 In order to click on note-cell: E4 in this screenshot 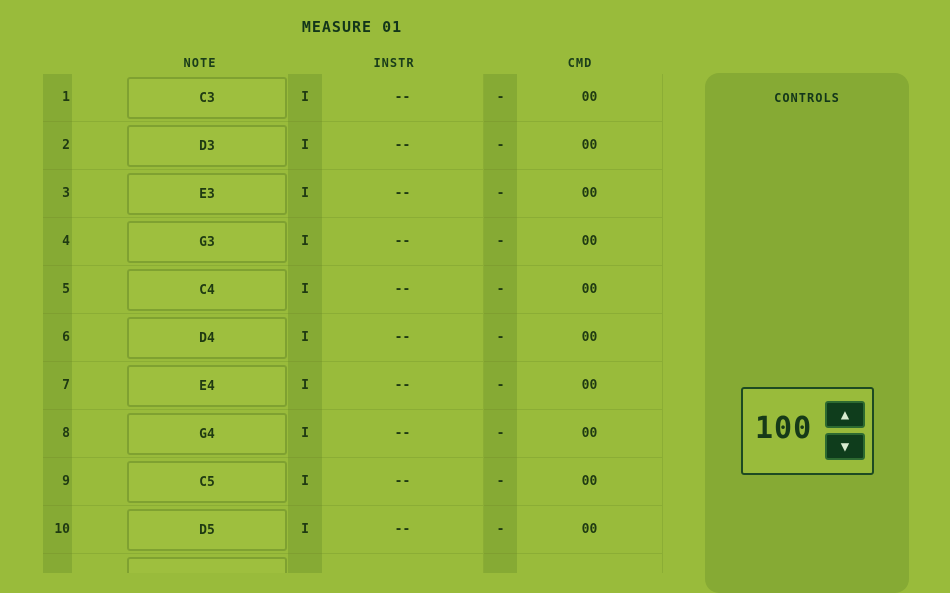, I will do `click(180, 386)`.